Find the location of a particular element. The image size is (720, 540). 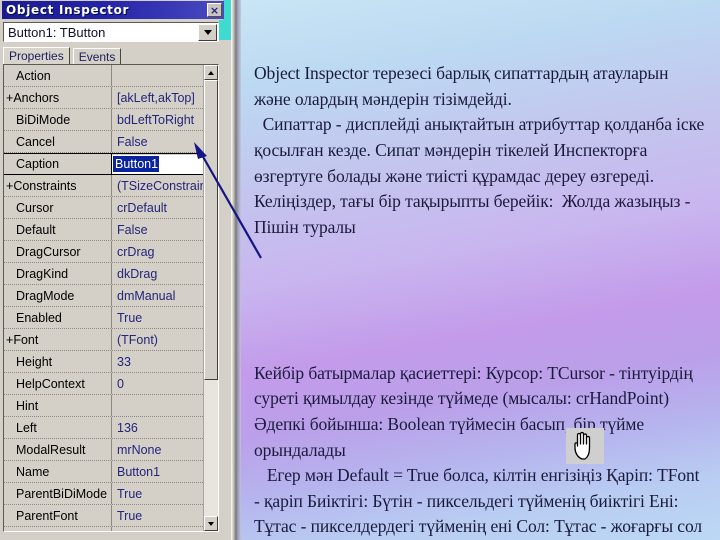

property-name: Hint is located at coordinates (58, 405).